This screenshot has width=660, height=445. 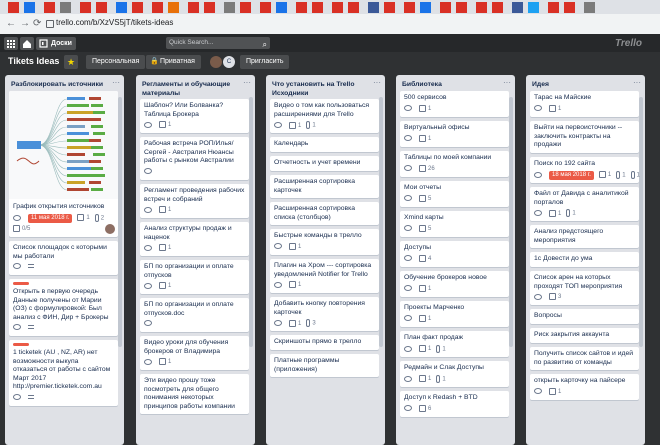 I want to click on list-card: Xmind карты 5, so click(x=454, y=224).